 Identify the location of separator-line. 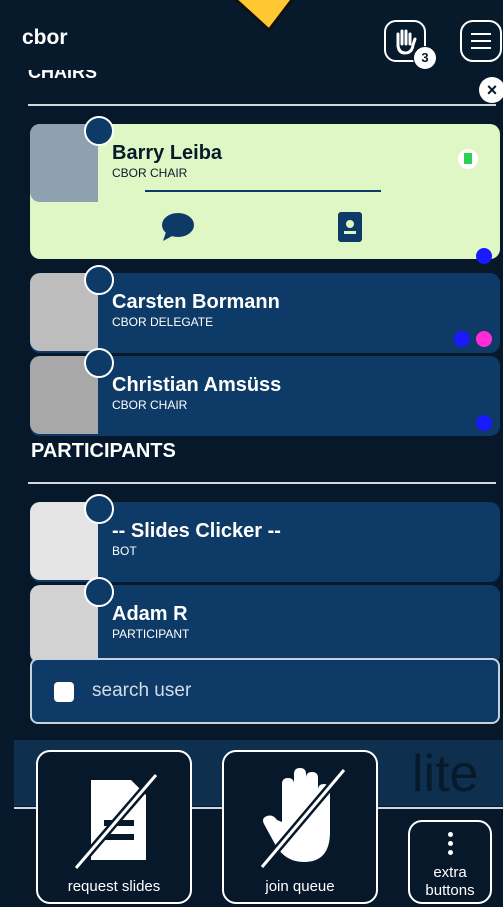
(263, 191).